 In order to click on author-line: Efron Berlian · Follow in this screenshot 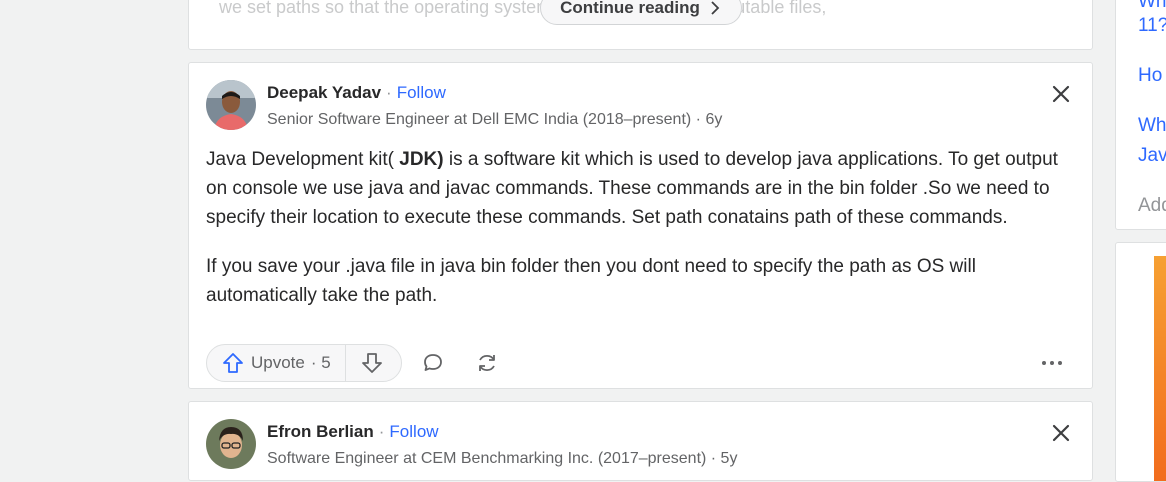, I will do `click(353, 432)`.